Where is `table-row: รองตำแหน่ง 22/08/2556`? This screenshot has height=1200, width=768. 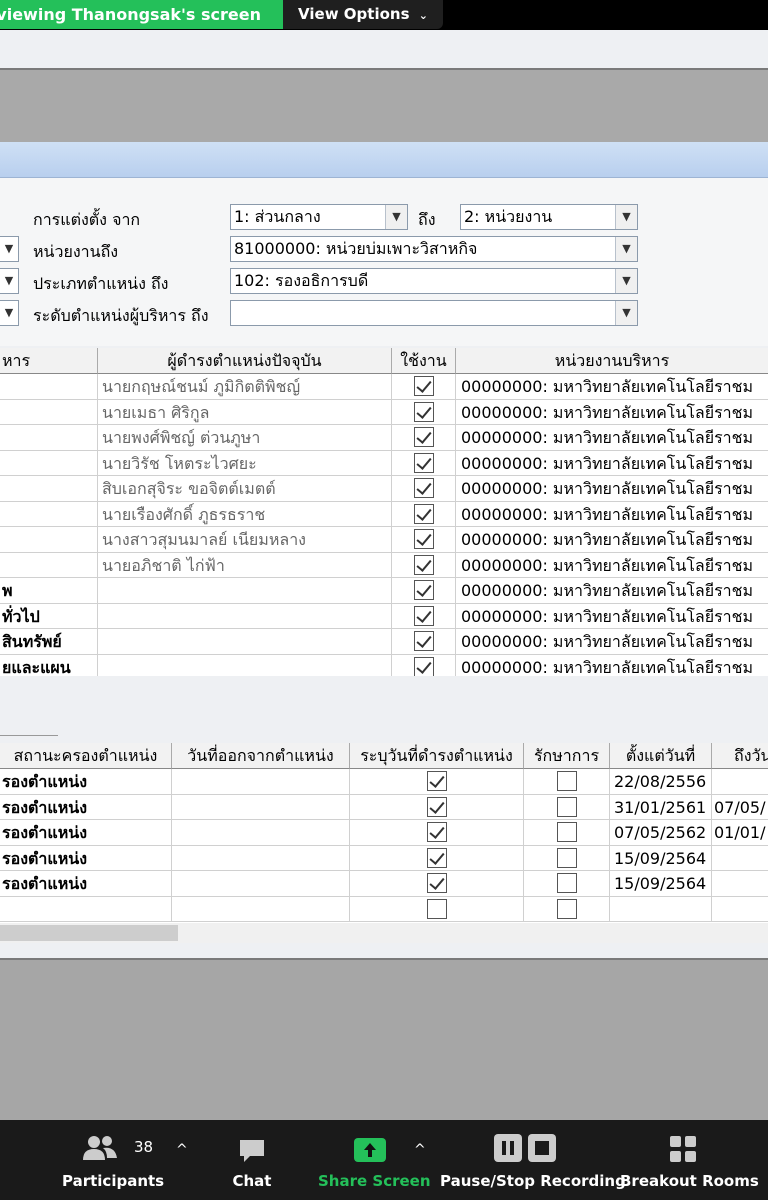
table-row: รองตำแหน่ง 22/08/2556 is located at coordinates (384, 782).